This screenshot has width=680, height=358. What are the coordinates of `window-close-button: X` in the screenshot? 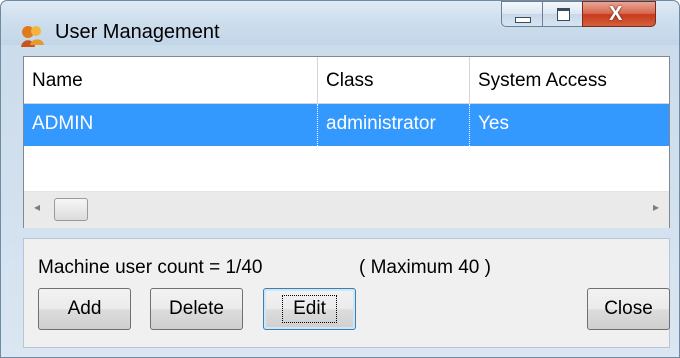 It's located at (619, 14).